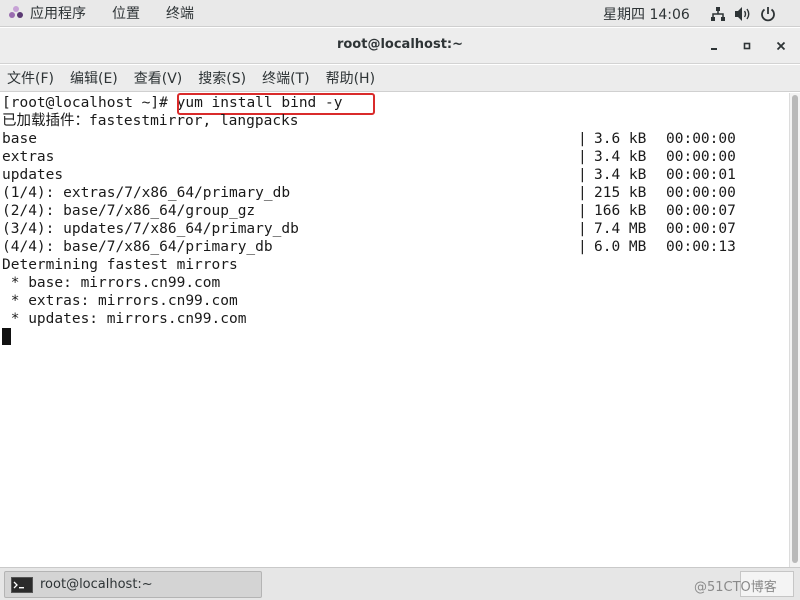 This screenshot has height=600, width=800. What do you see at coordinates (158, 78) in the screenshot?
I see `menu-view: 查看(V)` at bounding box center [158, 78].